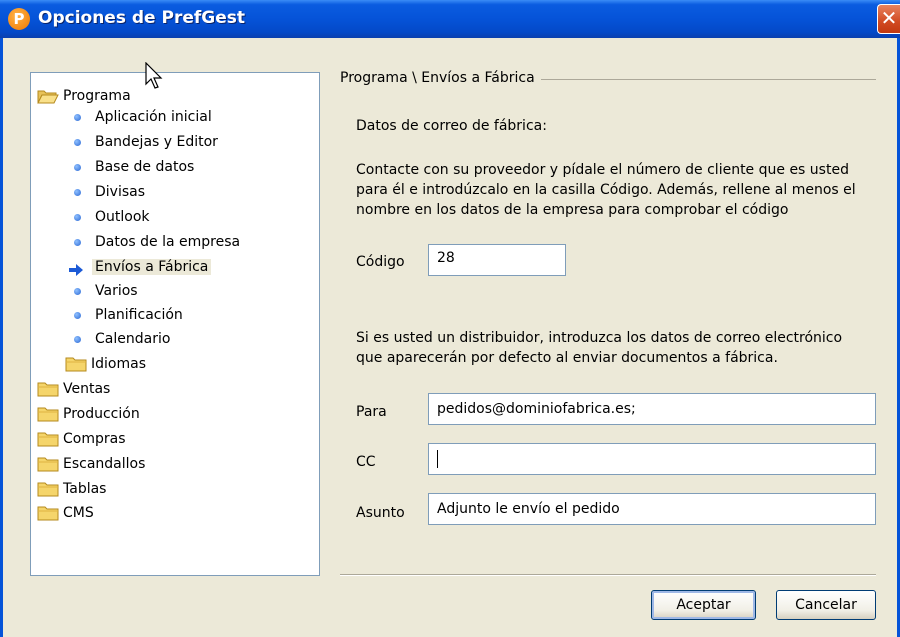  I want to click on tree-item-ventas: Ventas, so click(73, 389).